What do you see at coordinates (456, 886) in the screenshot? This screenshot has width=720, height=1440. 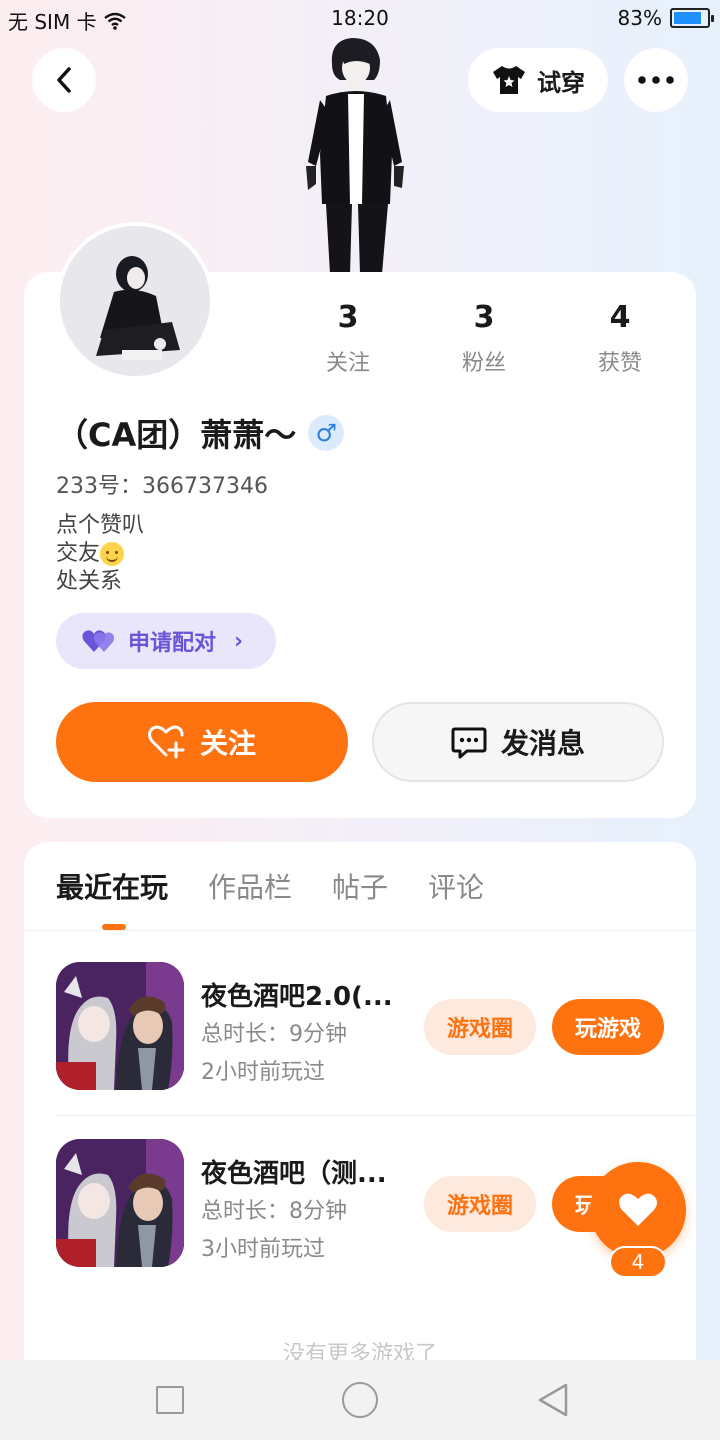 I see `tab-comments: 评论` at bounding box center [456, 886].